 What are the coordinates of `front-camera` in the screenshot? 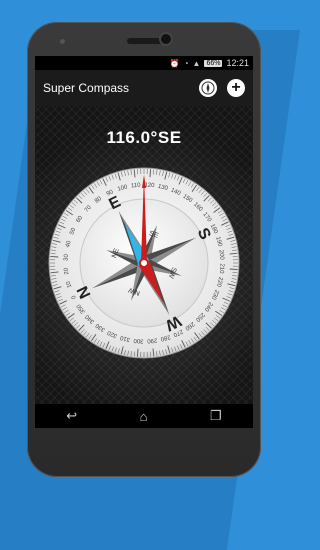 It's located at (166, 39).